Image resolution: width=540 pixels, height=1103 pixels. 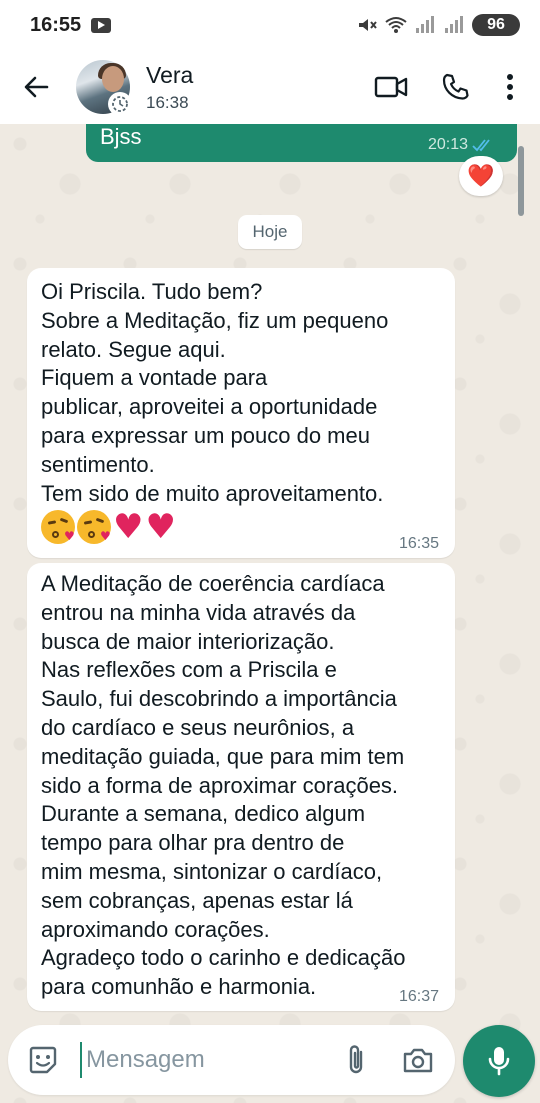 What do you see at coordinates (120, 104) in the screenshot?
I see `status-ring-icon` at bounding box center [120, 104].